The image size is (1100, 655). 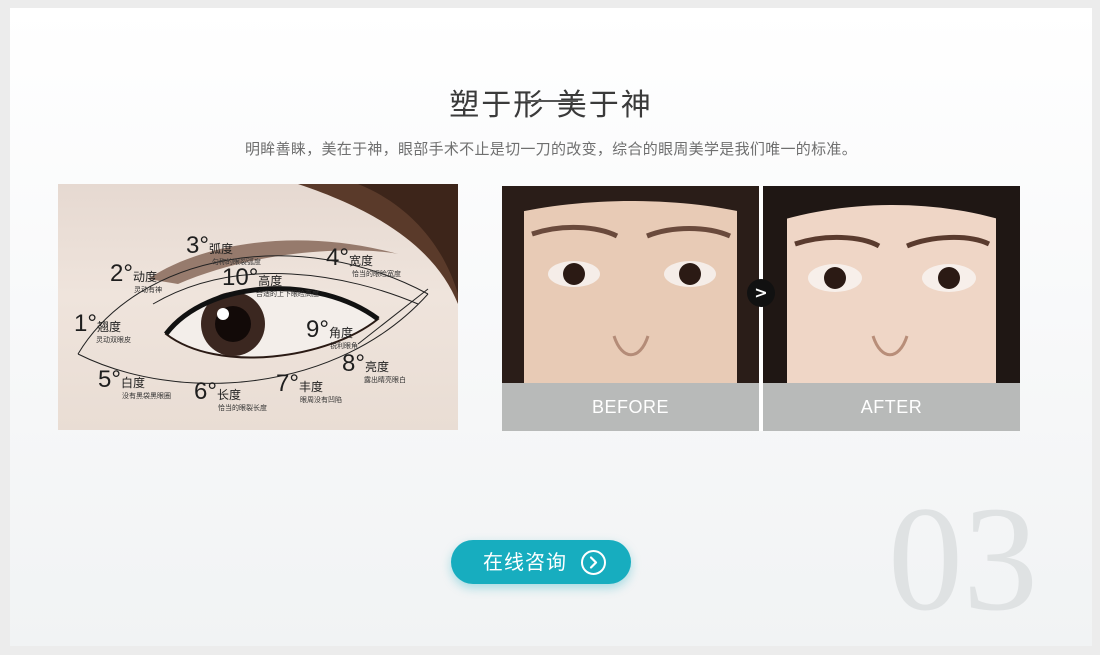 What do you see at coordinates (891, 308) in the screenshot?
I see `after-photo: AFTER` at bounding box center [891, 308].